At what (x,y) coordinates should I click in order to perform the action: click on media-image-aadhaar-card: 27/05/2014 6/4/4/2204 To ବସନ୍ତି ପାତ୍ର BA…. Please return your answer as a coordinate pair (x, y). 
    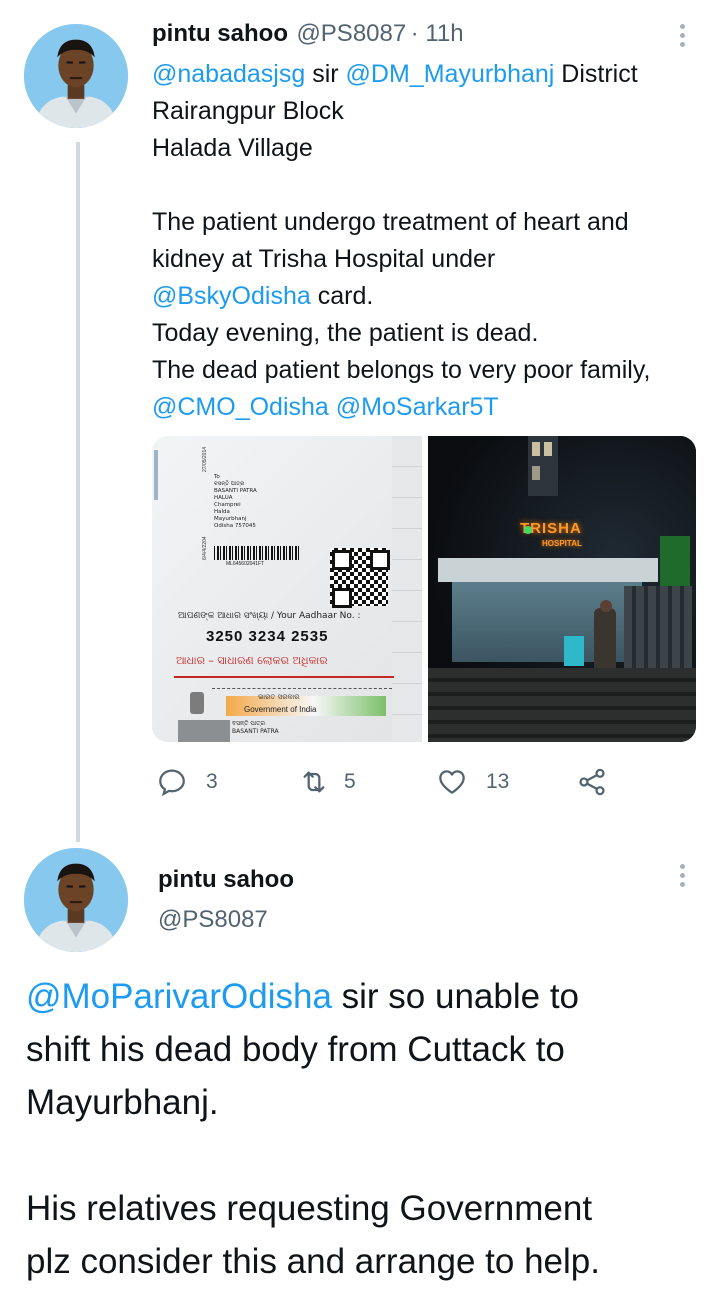
    Looking at the image, I should click on (287, 589).